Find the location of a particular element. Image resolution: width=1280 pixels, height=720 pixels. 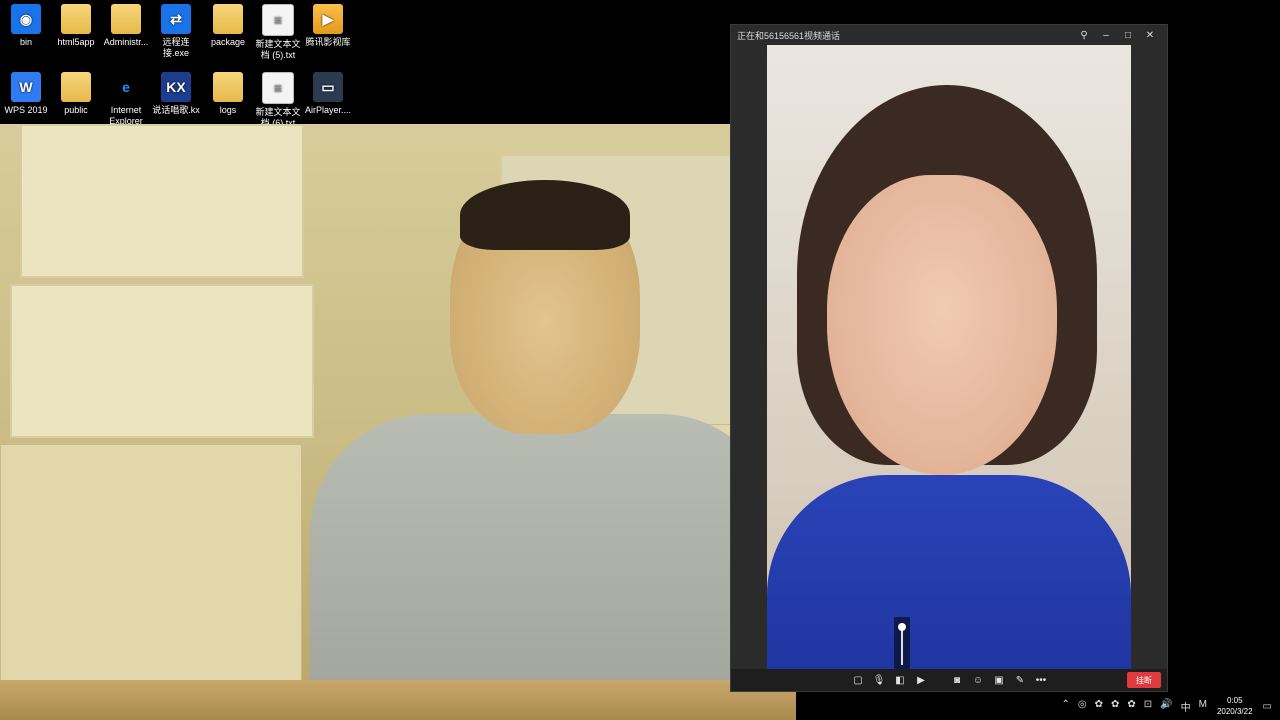

volume-knob is located at coordinates (902, 627).